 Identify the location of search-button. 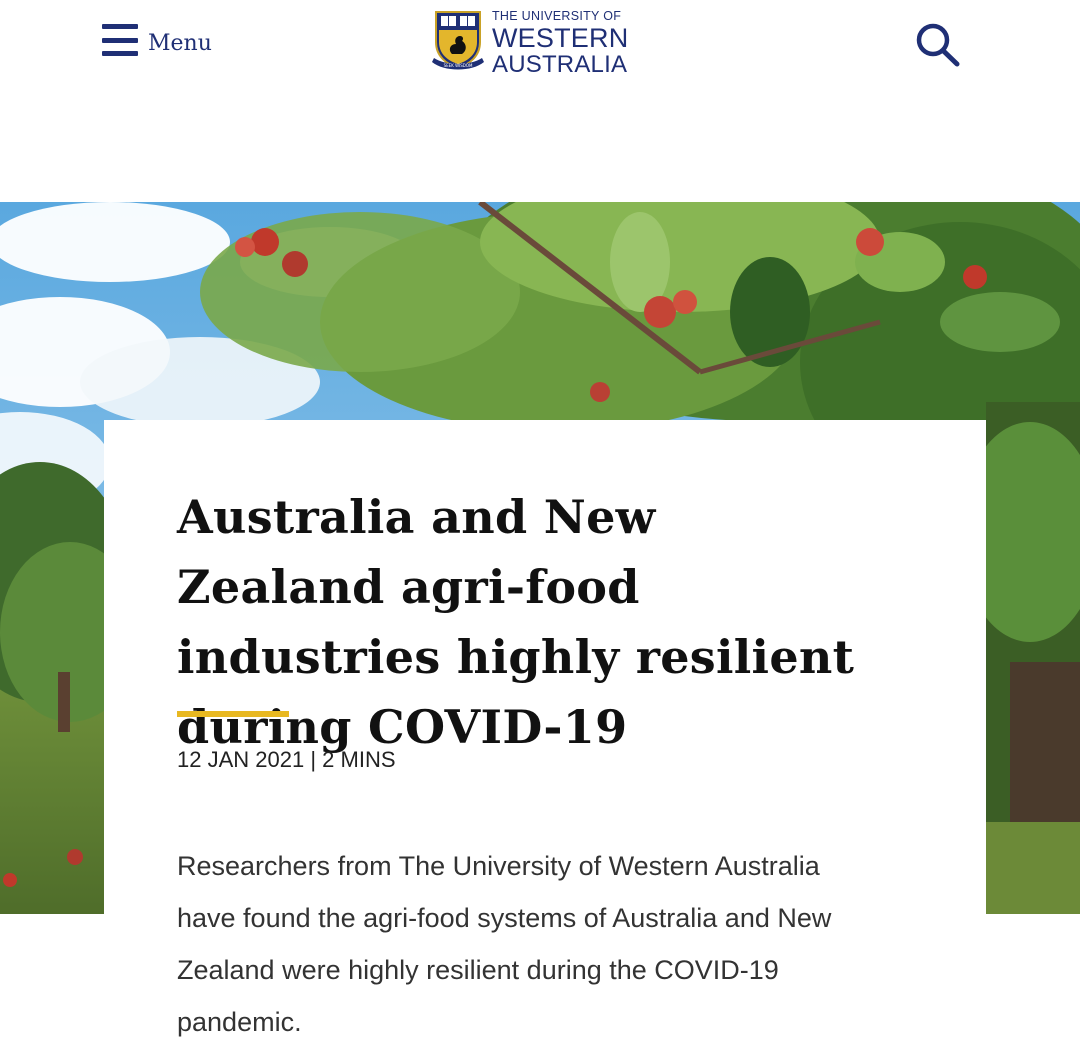
(938, 45).